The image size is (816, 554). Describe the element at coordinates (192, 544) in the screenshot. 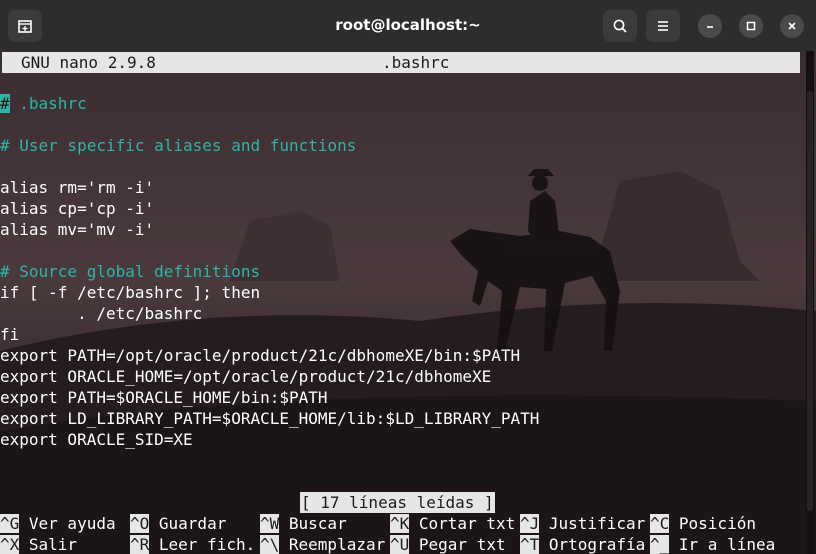

I see `shortcut-read-file: ^R Leer fich.` at that location.